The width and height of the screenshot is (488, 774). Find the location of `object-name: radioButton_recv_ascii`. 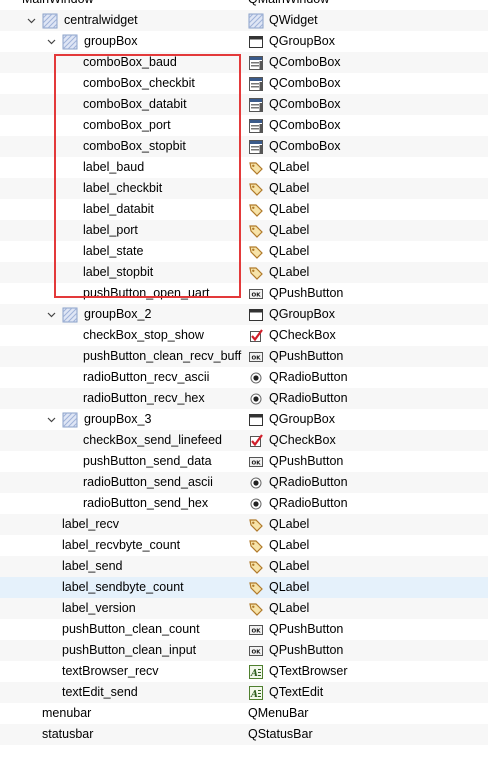

object-name: radioButton_recv_ascii is located at coordinates (146, 377).